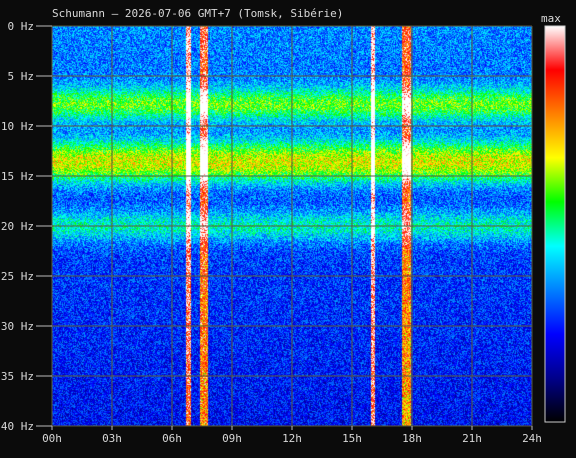 The width and height of the screenshot is (576, 458). I want to click on y-tick-label: 5 Hz, so click(21, 76).